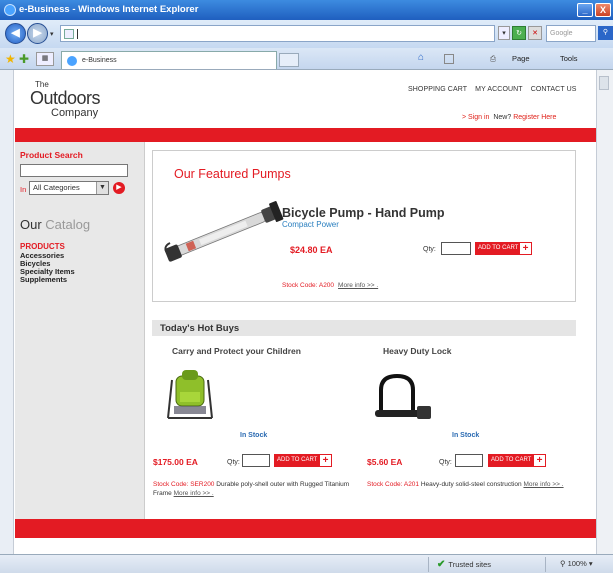 The width and height of the screenshot is (613, 573). I want to click on product-search-label: Product Search, so click(51, 155).